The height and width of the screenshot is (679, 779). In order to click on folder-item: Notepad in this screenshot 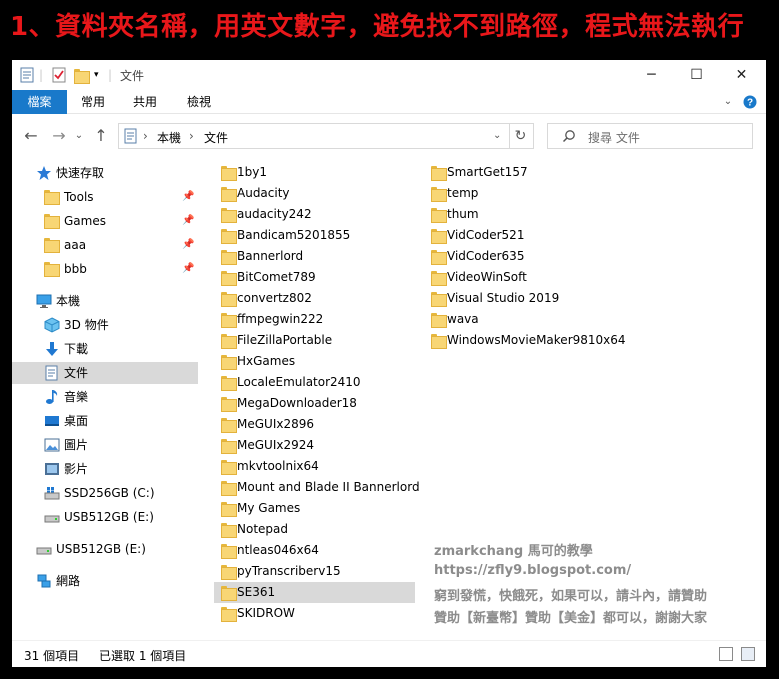, I will do `click(314, 529)`.